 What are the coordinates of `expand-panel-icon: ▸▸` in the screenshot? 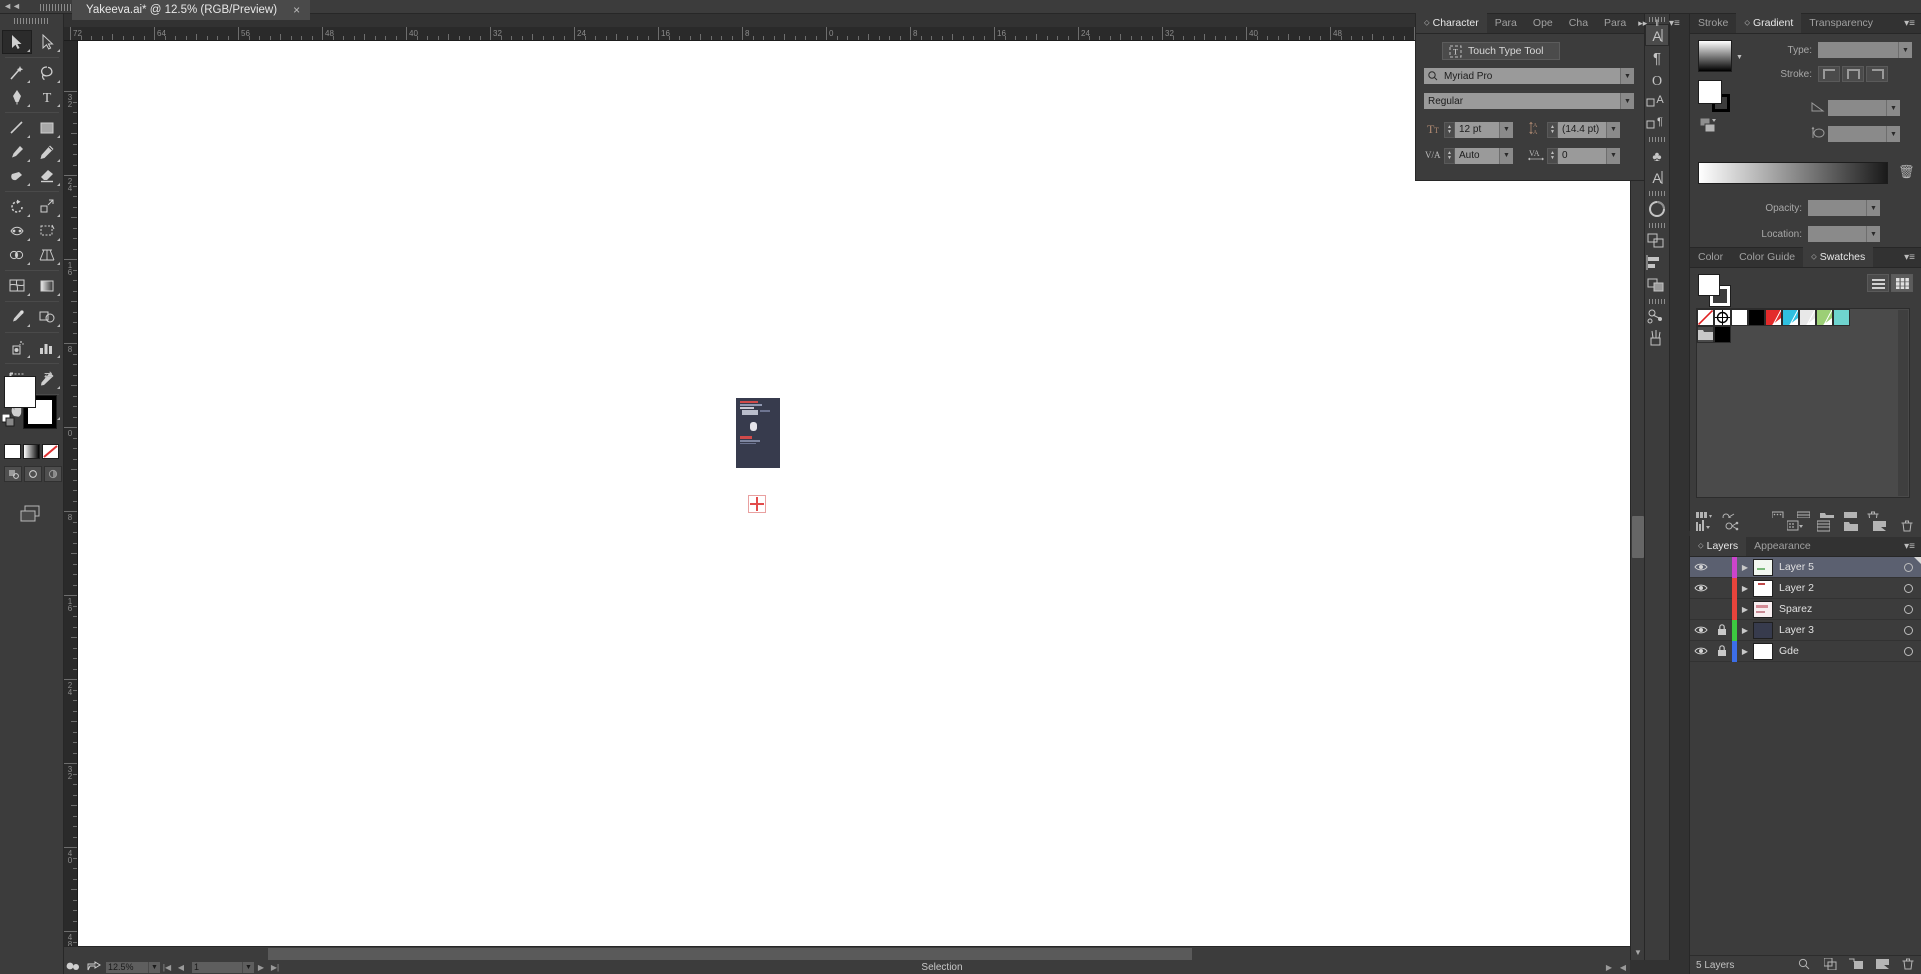 It's located at (1642, 23).